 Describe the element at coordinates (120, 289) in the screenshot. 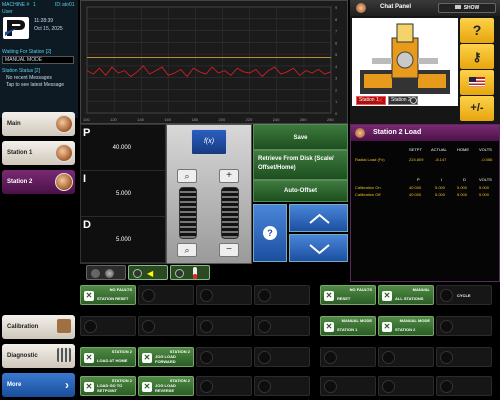

I see `no-faults-label: NO FAULTS` at that location.